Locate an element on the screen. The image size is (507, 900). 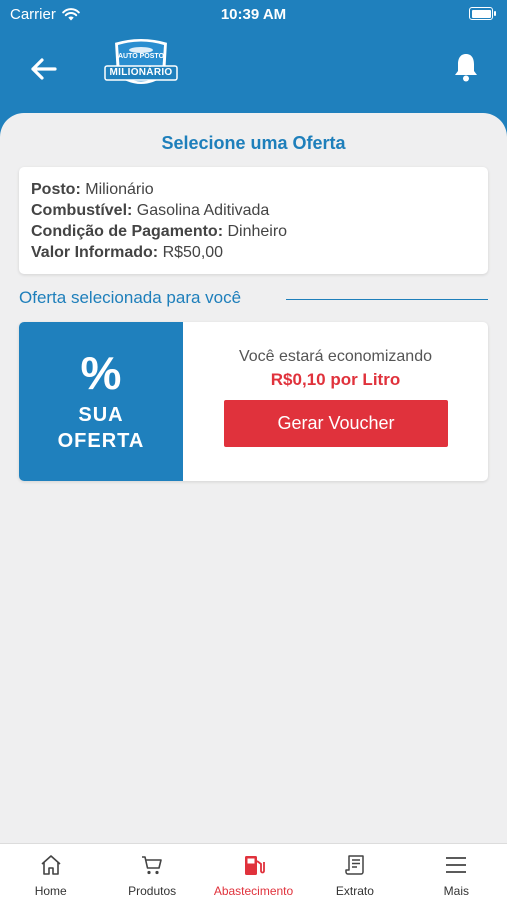
tab-label: Home is located at coordinates (50, 891).